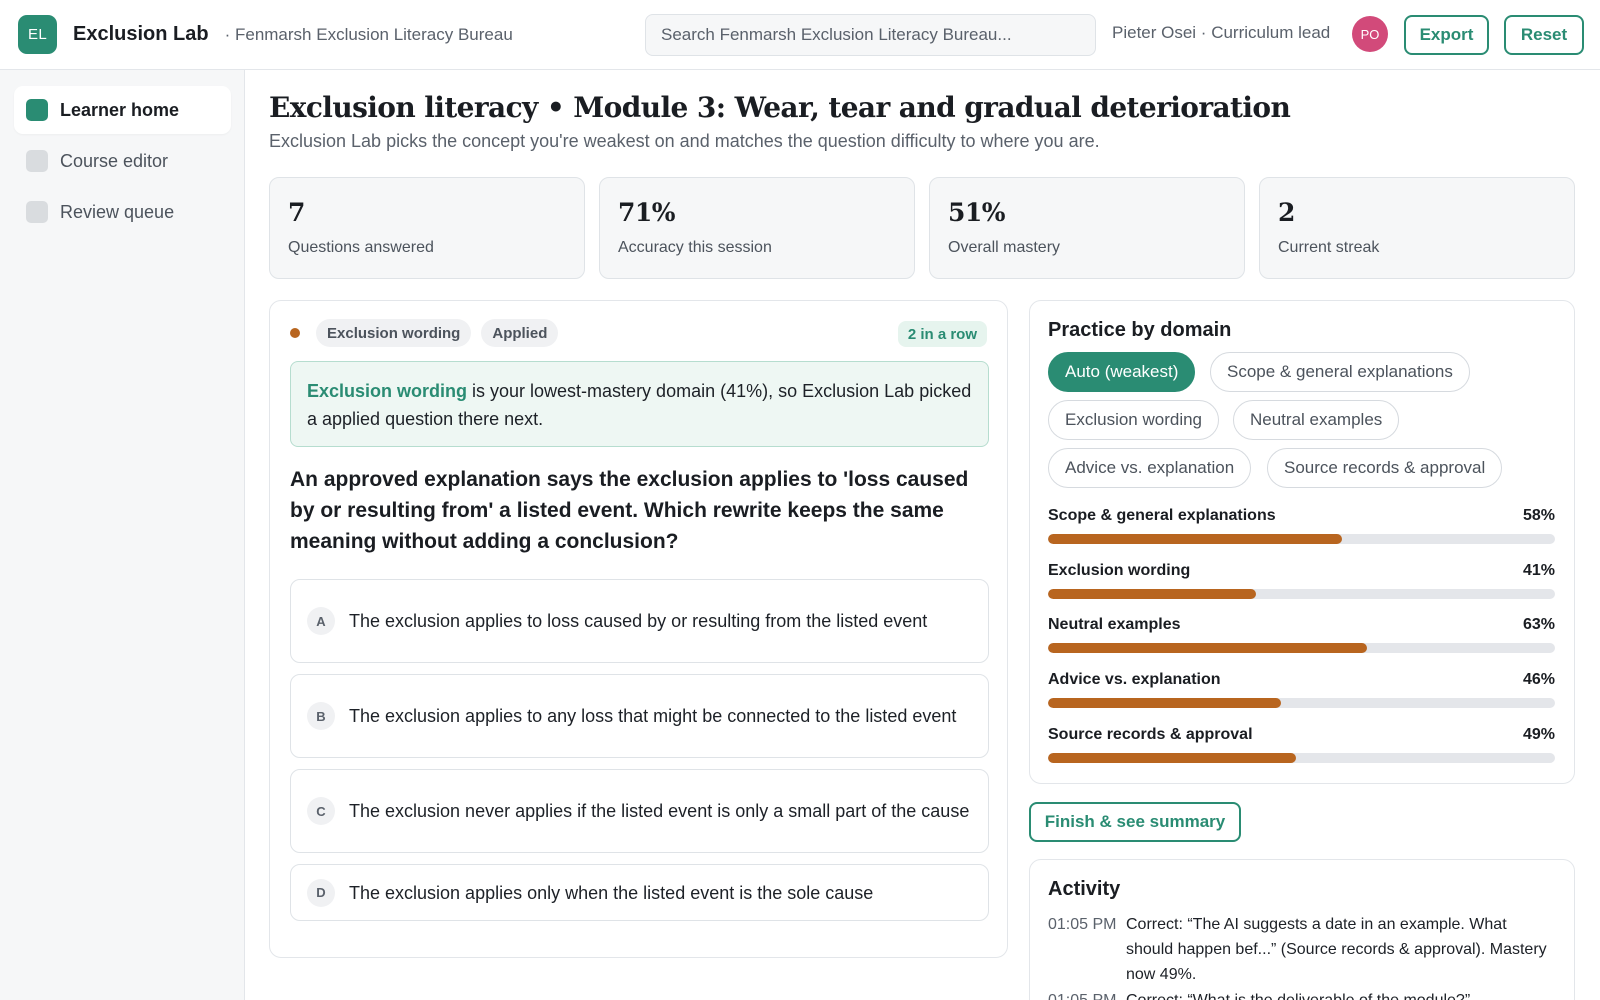  I want to click on mastery-row: Scope & general explanations 58%, so click(1301, 525).